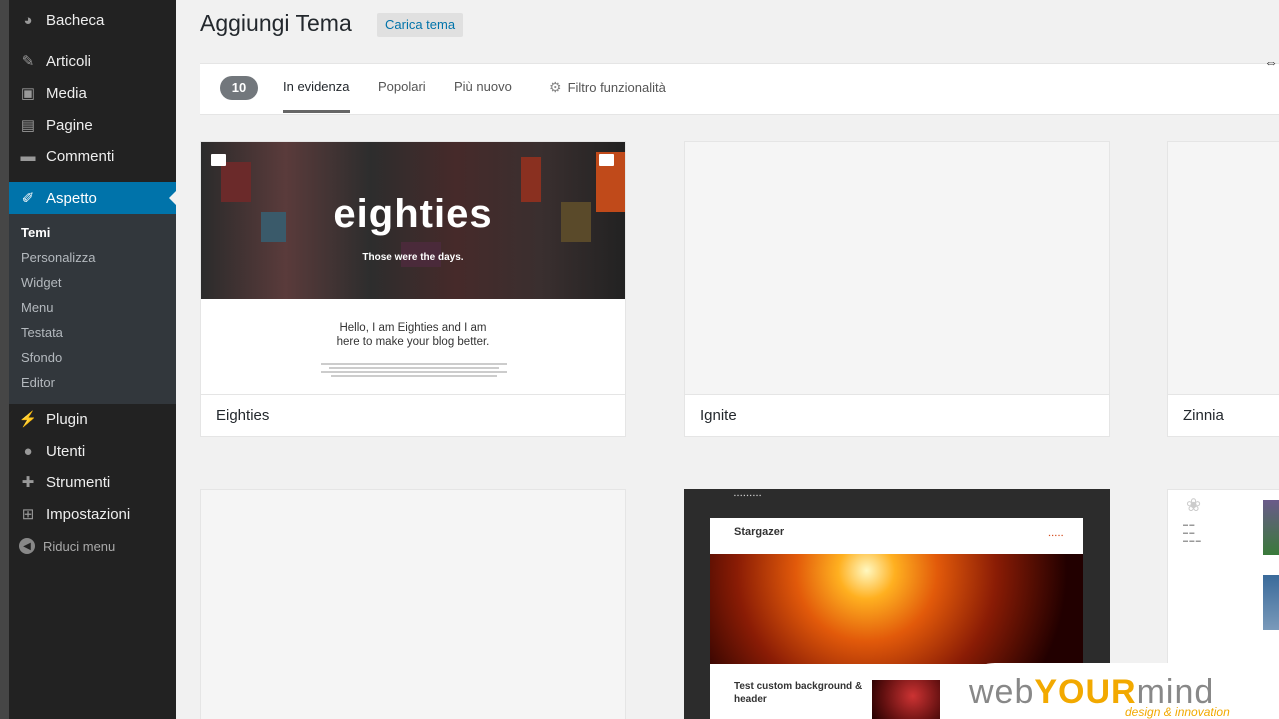  What do you see at coordinates (27, 546) in the screenshot?
I see `collapse-arrow-icon: ◀` at bounding box center [27, 546].